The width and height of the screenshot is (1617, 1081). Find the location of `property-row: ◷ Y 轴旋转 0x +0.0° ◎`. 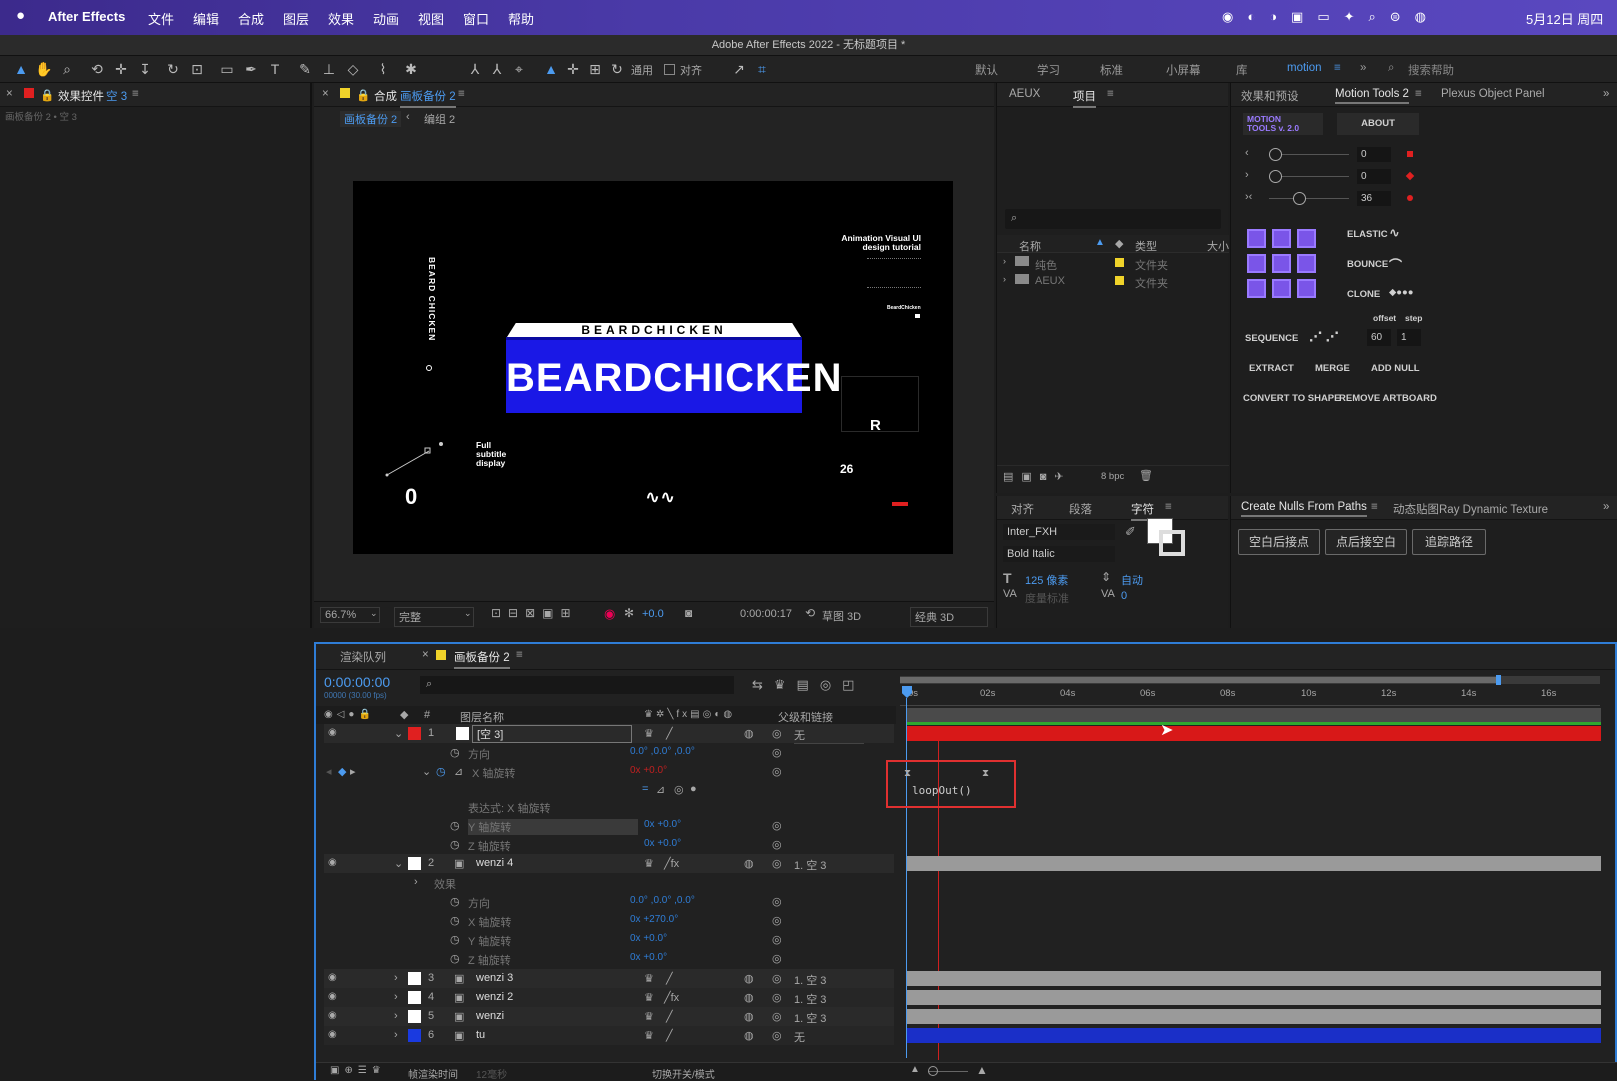

property-row: ◷ Y 轴旋转 0x +0.0° ◎ is located at coordinates (609, 939).